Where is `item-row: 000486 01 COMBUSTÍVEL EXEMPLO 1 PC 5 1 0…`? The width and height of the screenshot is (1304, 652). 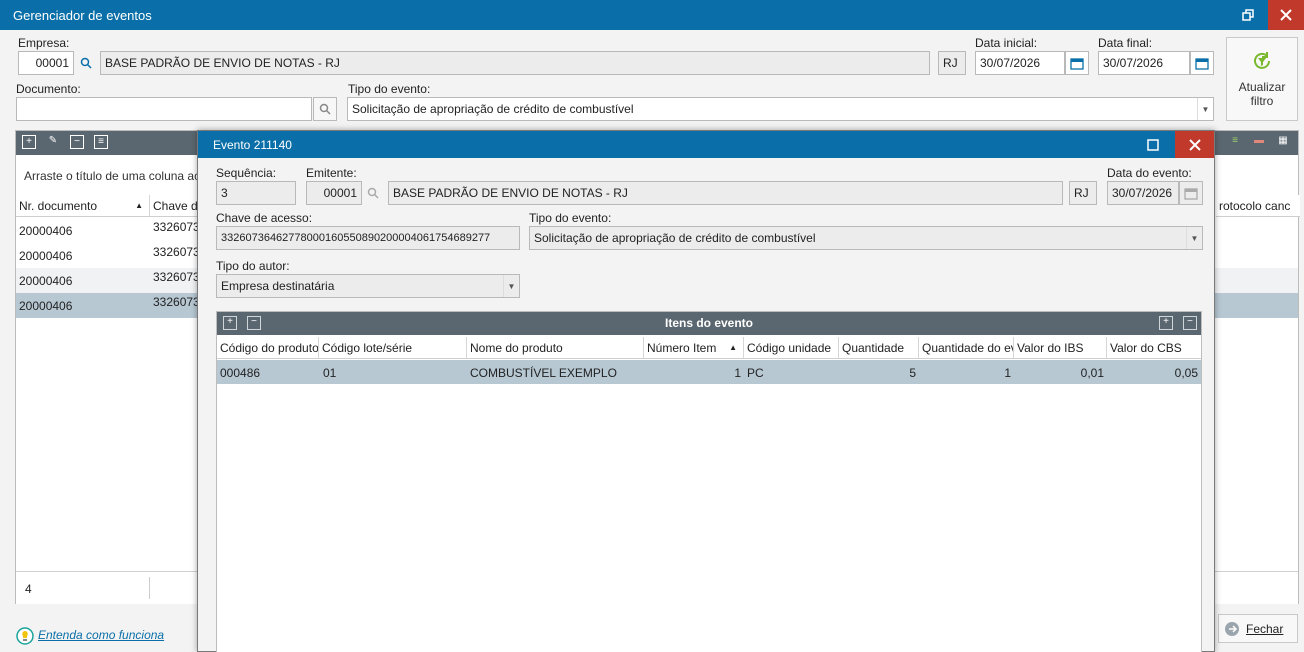
item-row: 000486 01 COMBUSTÍVEL EXEMPLO 1 PC 5 1 0… is located at coordinates (709, 372).